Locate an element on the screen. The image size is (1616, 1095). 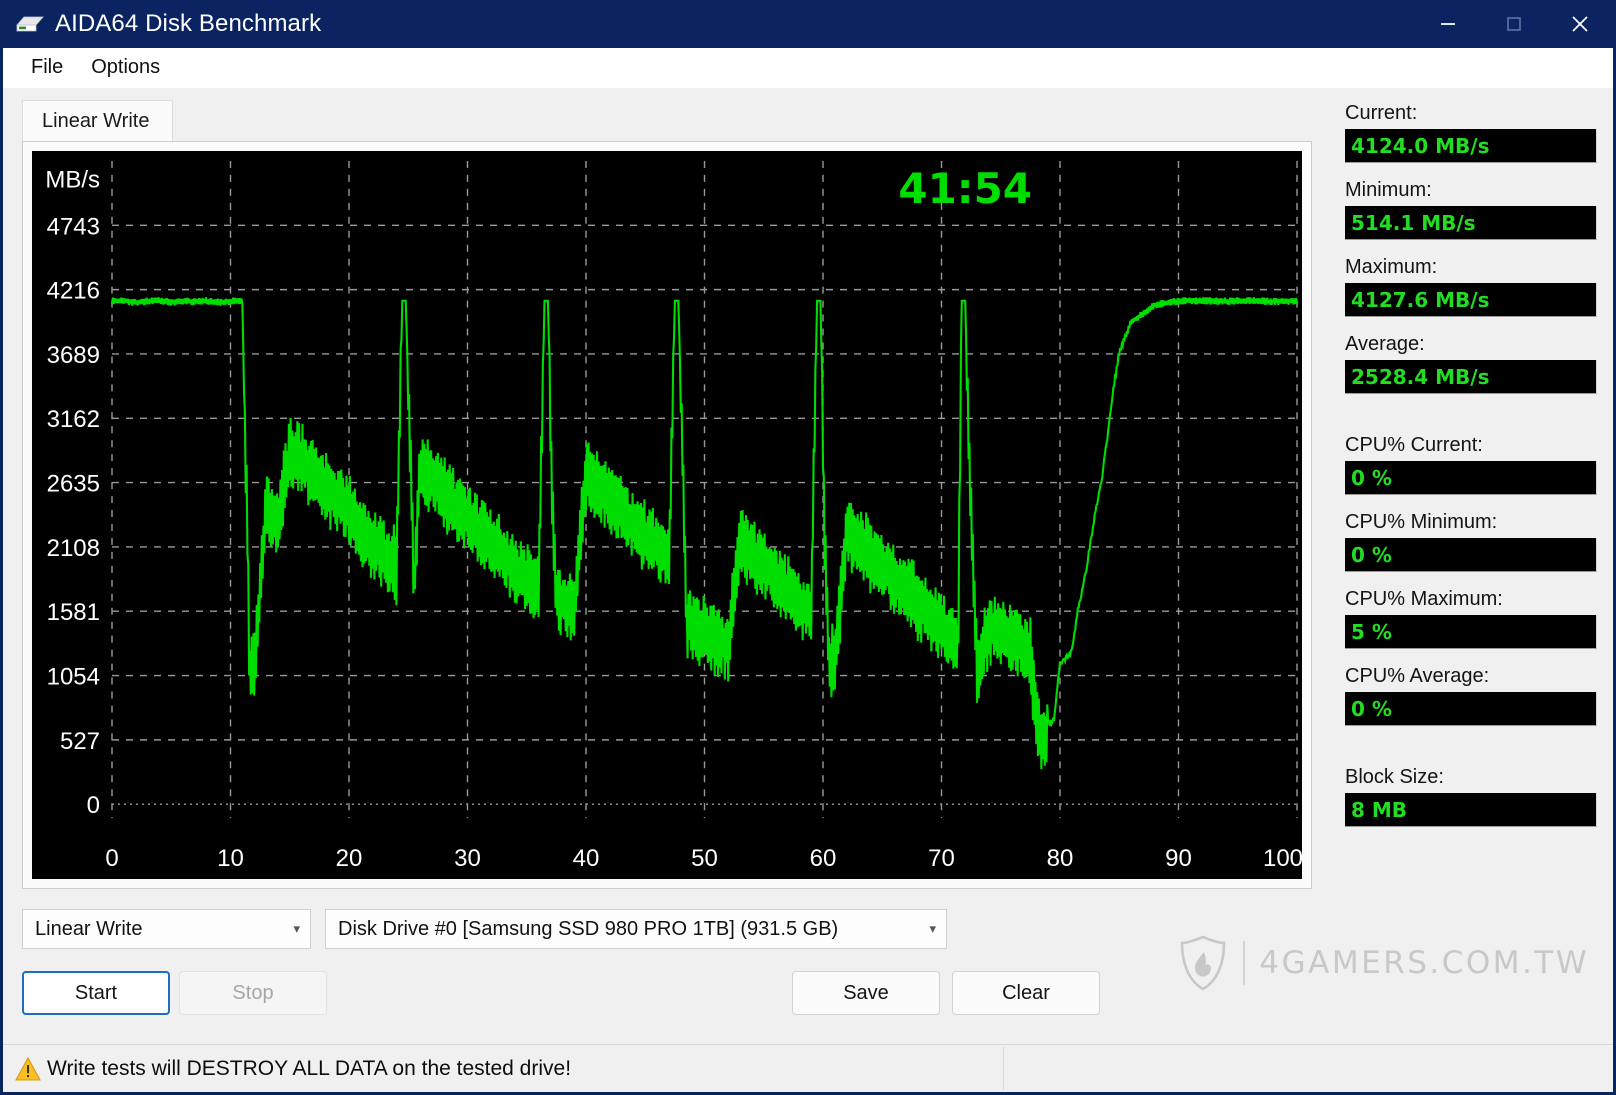
stat-average: Average: 2528.4 MB/s is located at coordinates (1471, 363).